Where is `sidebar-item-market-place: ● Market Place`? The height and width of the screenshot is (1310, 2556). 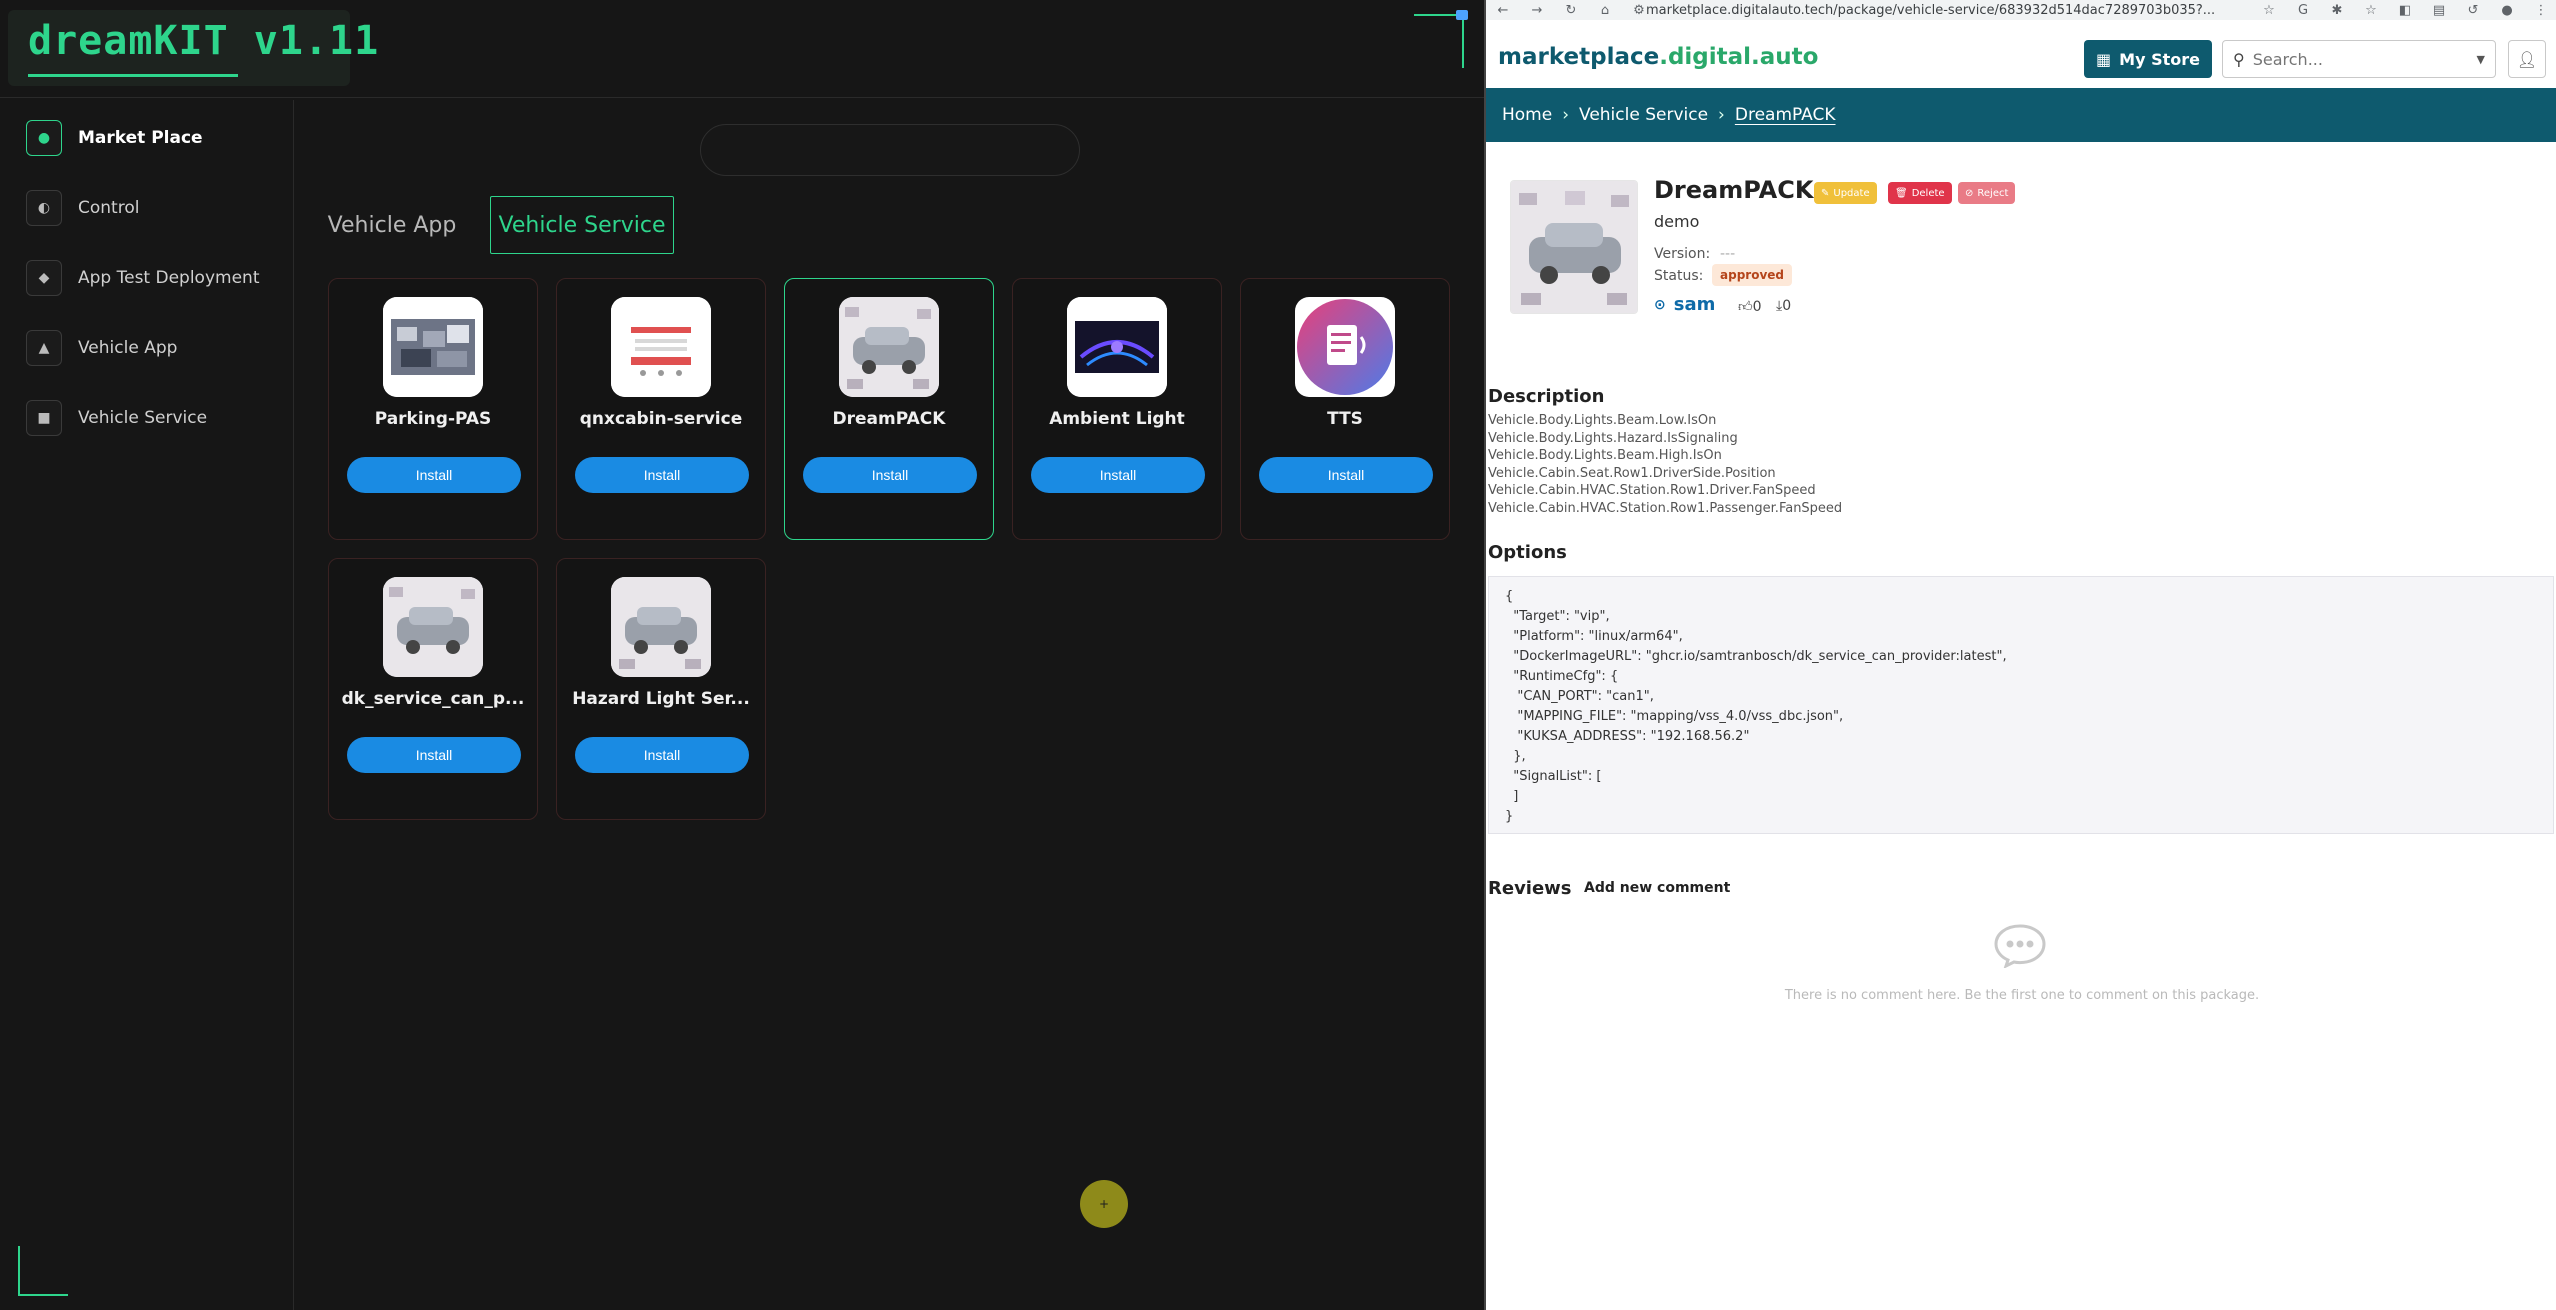 sidebar-item-market-place: ● Market Place is located at coordinates (114, 138).